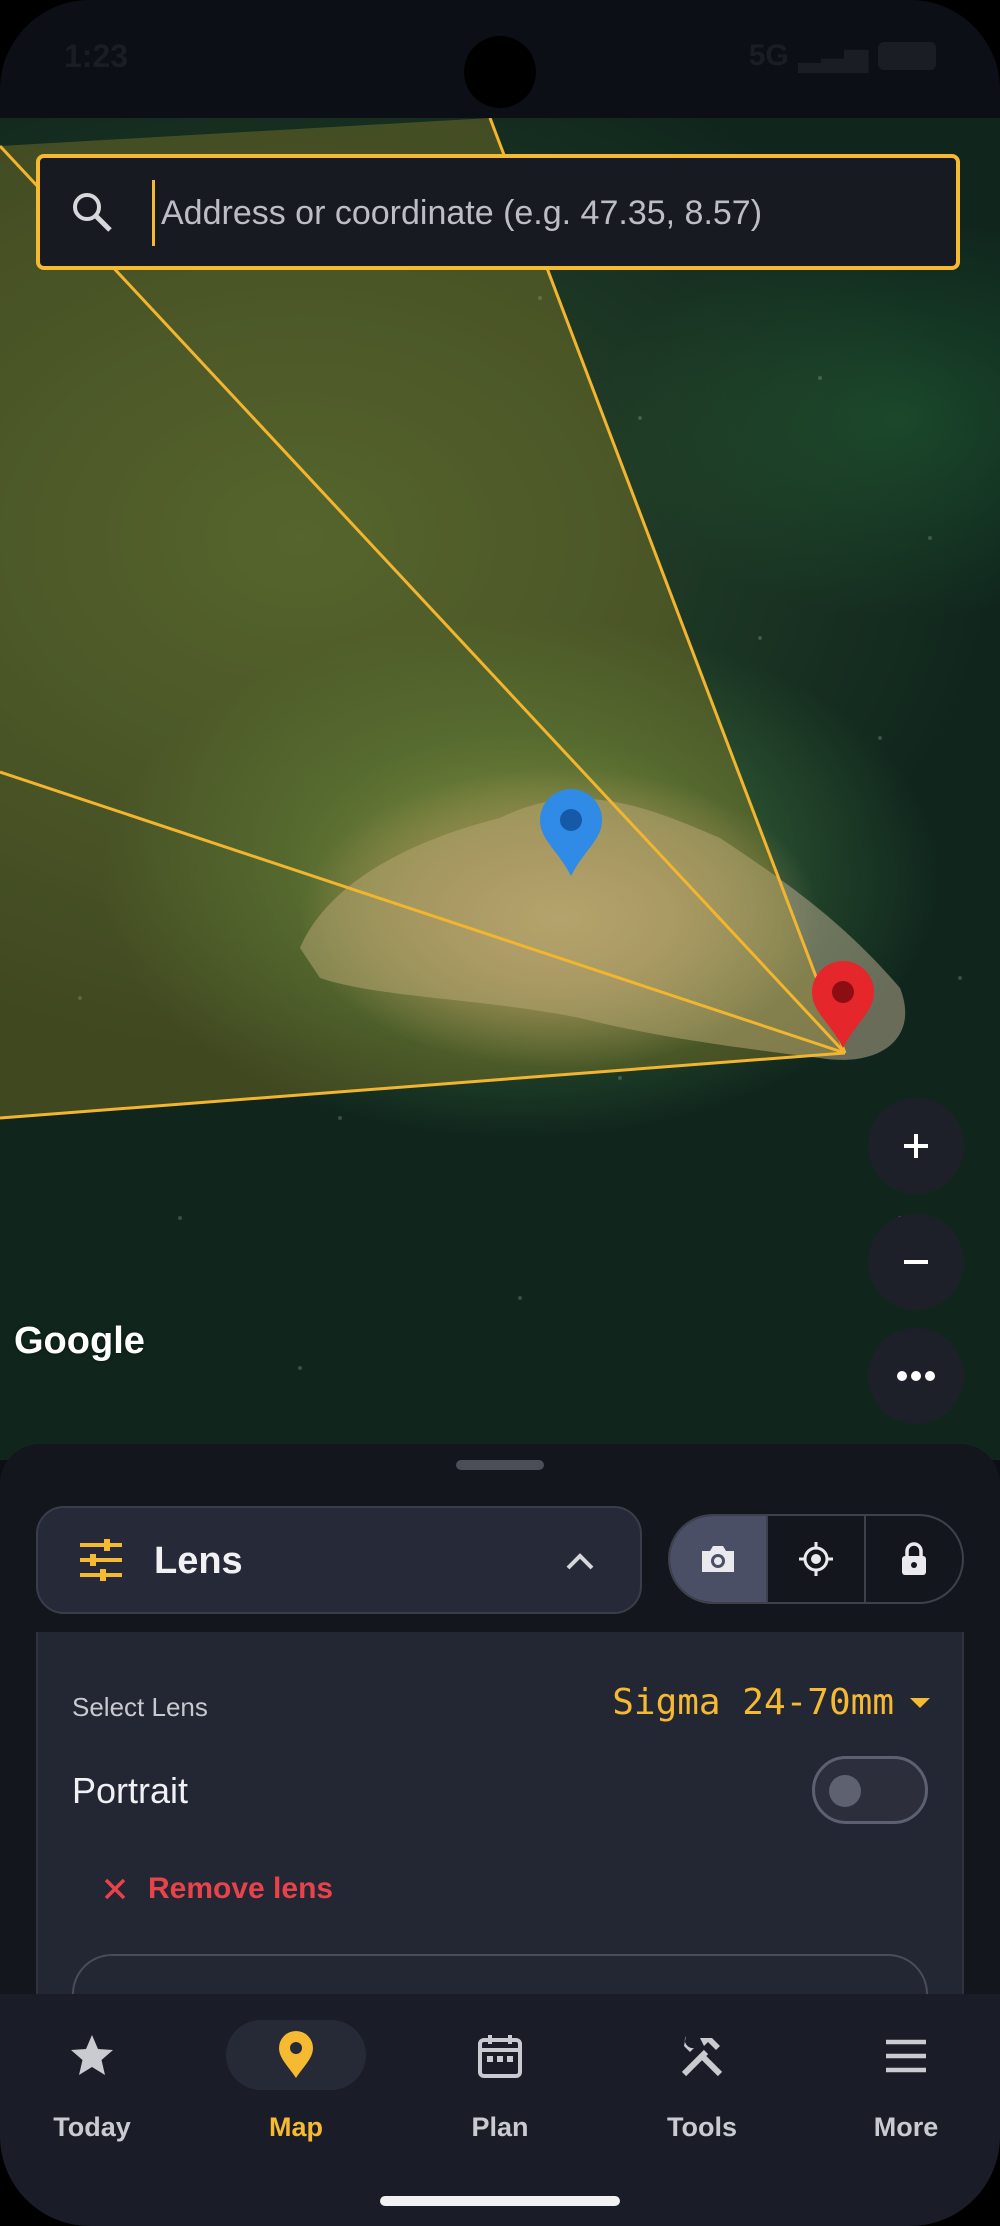  Describe the element at coordinates (500, 2056) in the screenshot. I see `calendar-icon` at that location.